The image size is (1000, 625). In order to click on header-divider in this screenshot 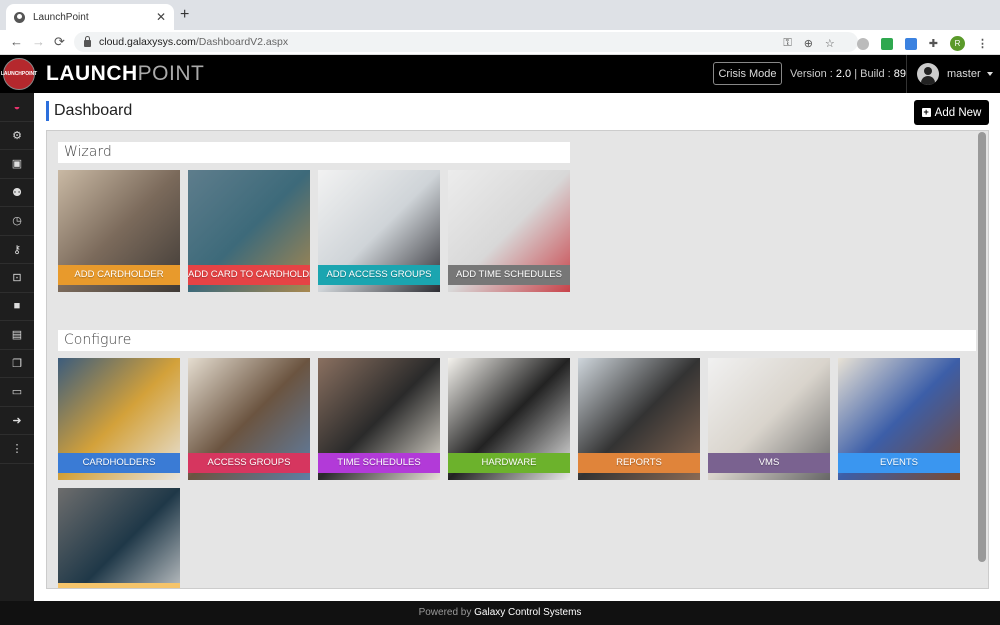, I will do `click(906, 74)`.